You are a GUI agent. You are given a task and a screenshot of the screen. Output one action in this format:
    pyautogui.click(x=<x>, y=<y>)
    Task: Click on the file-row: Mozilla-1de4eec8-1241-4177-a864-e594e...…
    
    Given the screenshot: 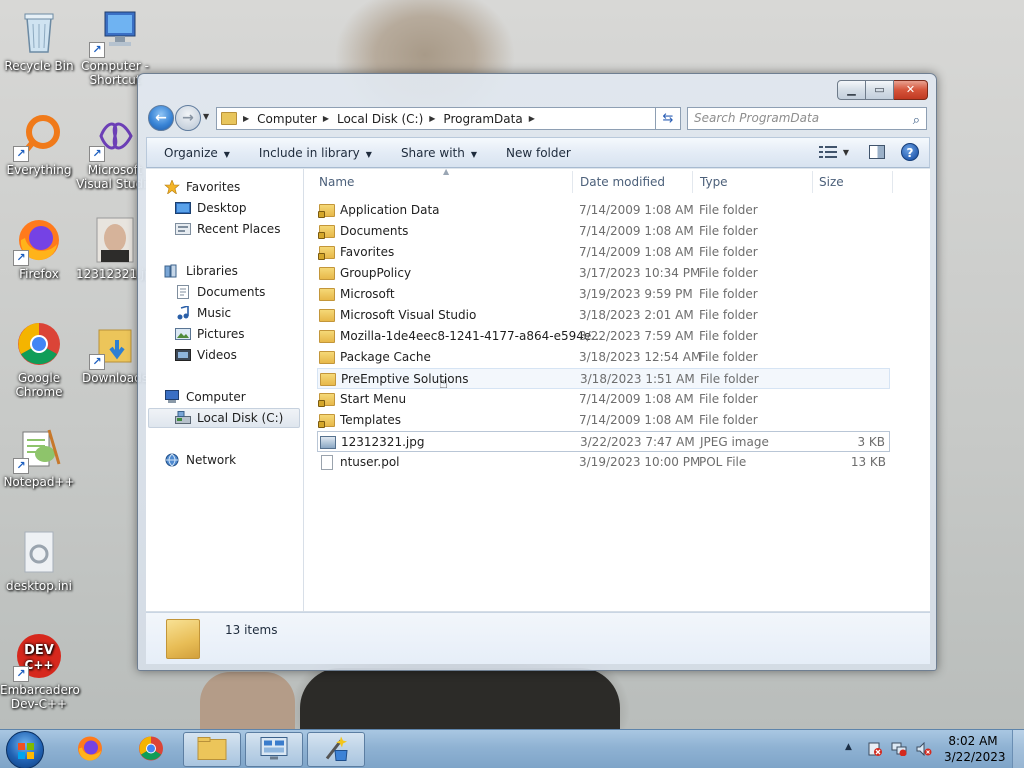 What is the action you would take?
    pyautogui.click(x=603, y=336)
    